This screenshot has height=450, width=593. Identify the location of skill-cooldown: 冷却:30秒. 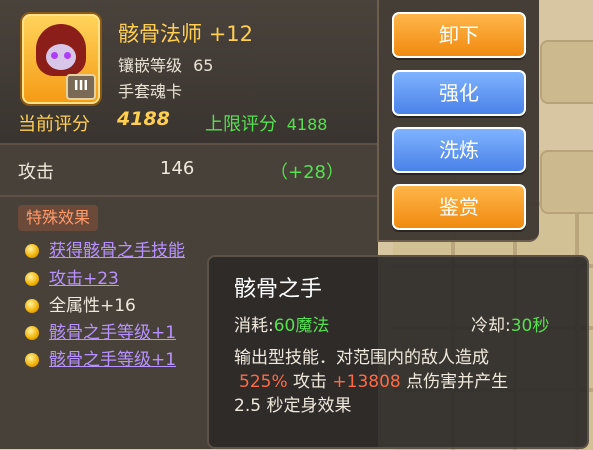
(510, 326).